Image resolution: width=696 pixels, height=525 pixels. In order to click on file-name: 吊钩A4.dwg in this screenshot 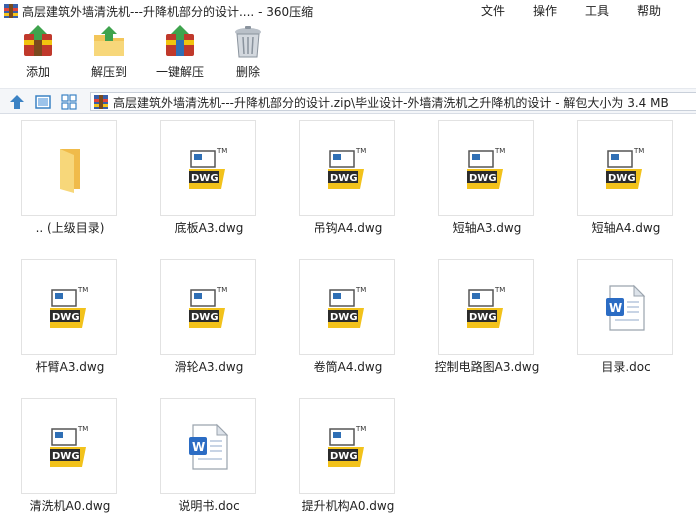, I will do `click(348, 228)`.